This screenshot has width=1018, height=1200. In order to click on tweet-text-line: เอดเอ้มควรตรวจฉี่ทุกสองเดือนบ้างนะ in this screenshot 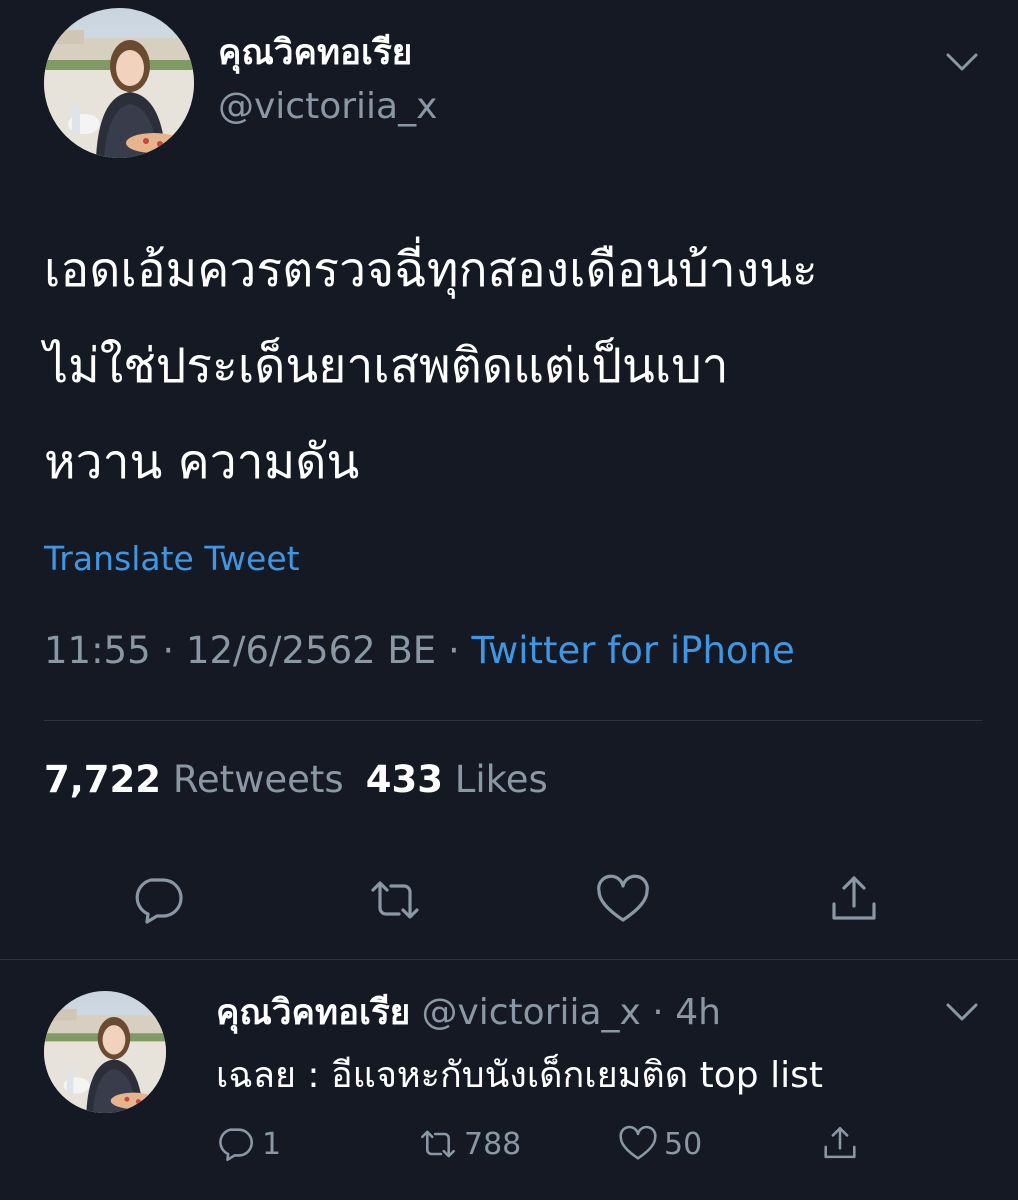, I will do `click(431, 270)`.